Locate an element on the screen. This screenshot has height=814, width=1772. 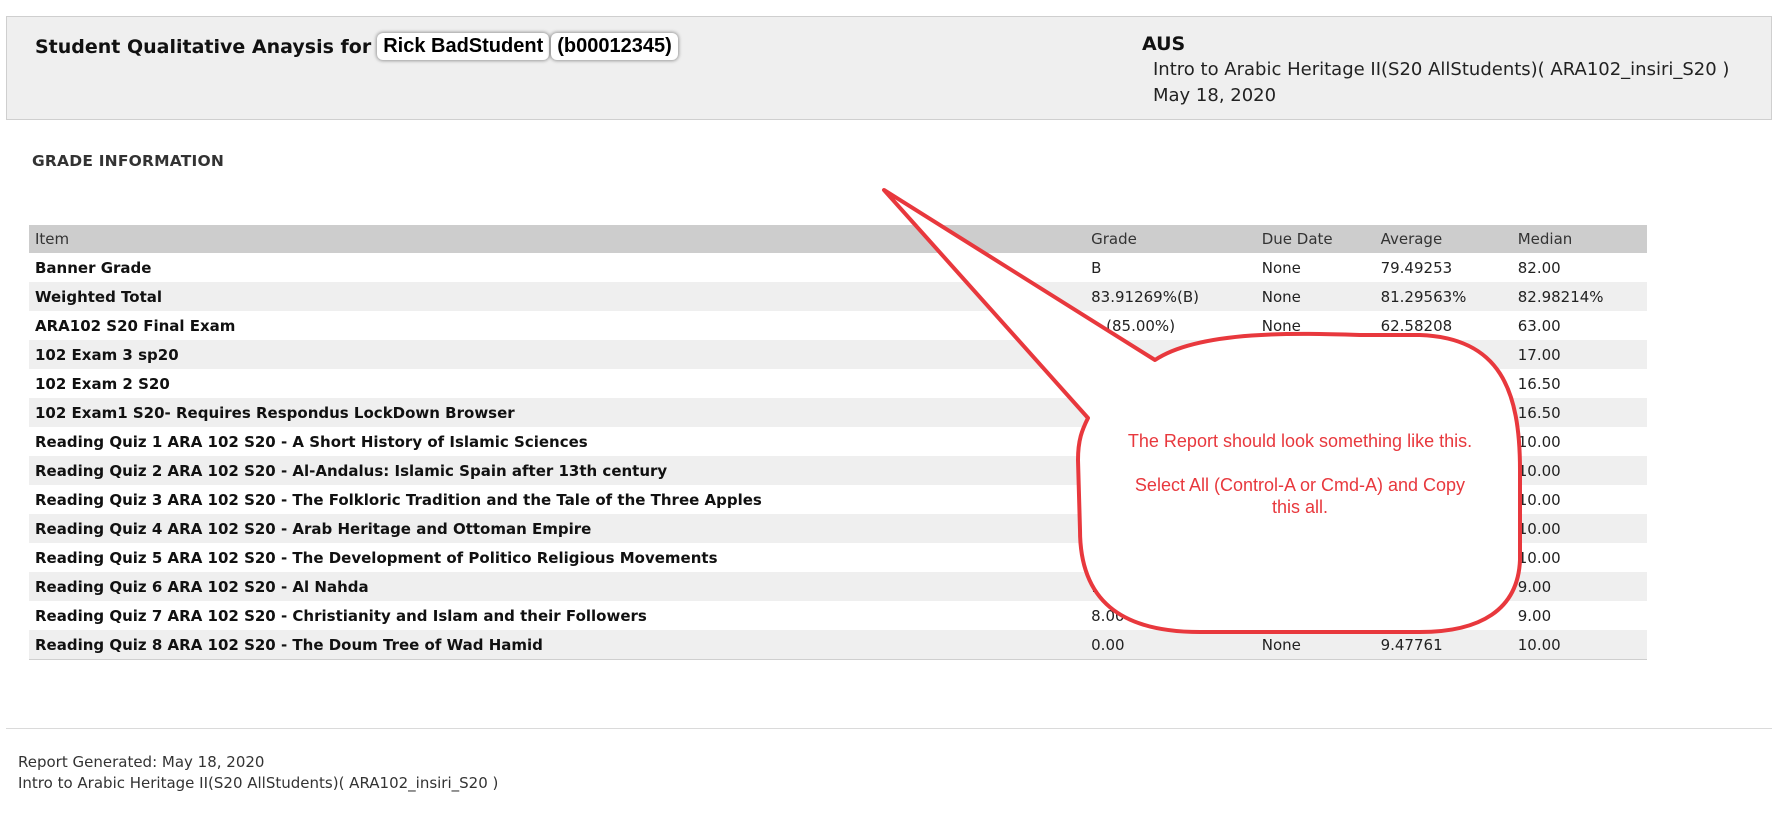
institution-name: AUS is located at coordinates (1164, 44).